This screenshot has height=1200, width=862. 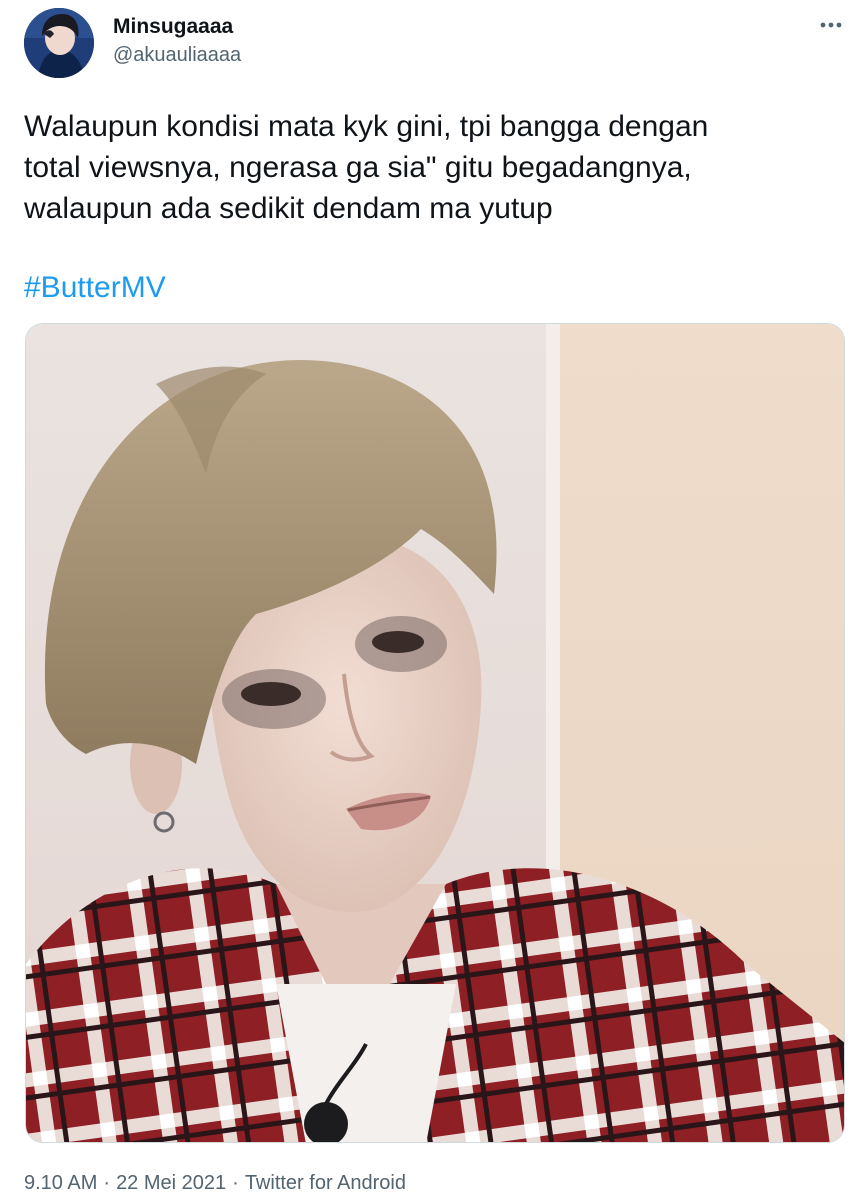 I want to click on more-options-button, so click(x=831, y=25).